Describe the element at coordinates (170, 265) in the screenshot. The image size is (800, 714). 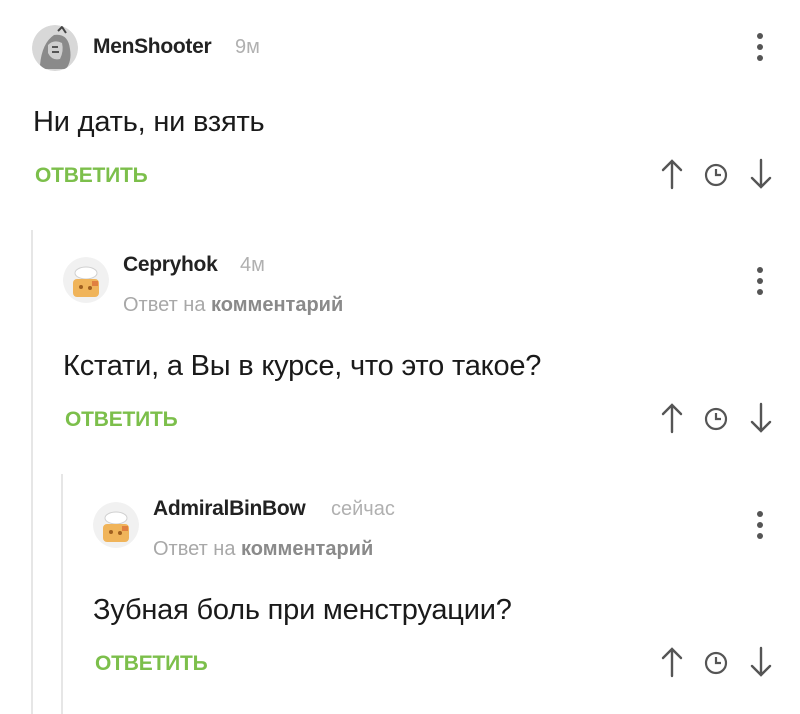
I see `username: Серryhok` at that location.